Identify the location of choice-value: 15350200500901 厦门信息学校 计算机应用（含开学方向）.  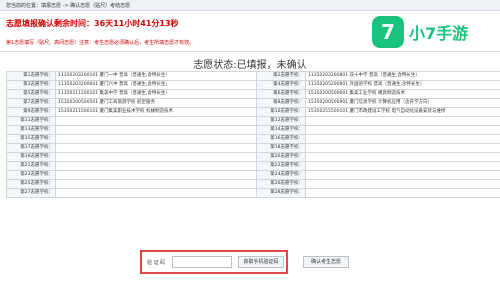
(402, 103).